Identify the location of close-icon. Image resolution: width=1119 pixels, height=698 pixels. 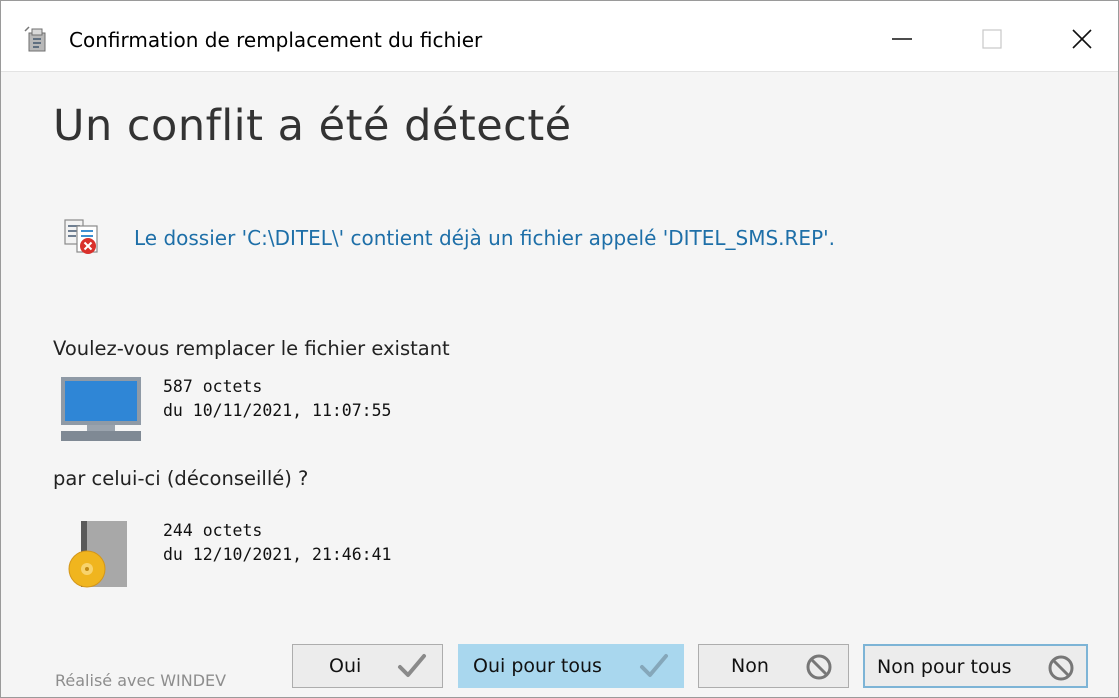
(1082, 39).